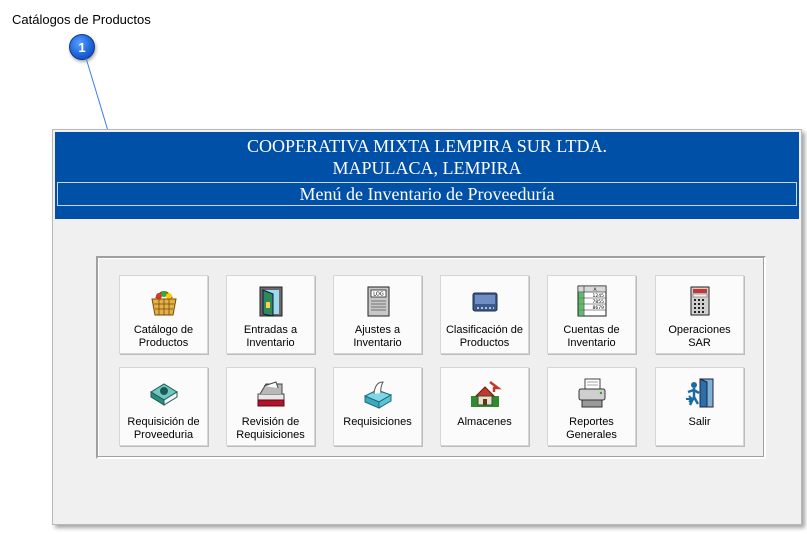  What do you see at coordinates (484, 336) in the screenshot?
I see `tile-label: Clasificación de Productos` at bounding box center [484, 336].